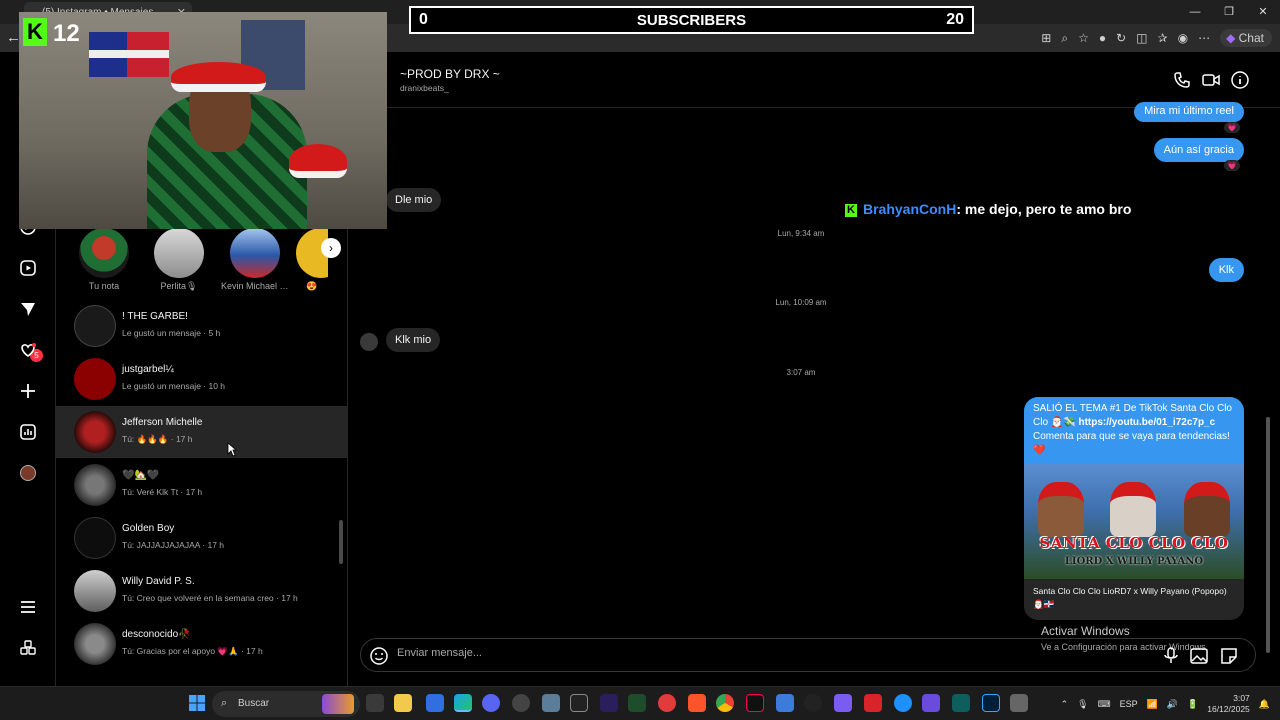 Image resolution: width=1280 pixels, height=720 pixels. Describe the element at coordinates (1240, 80) in the screenshot. I see `info-icon` at that location.